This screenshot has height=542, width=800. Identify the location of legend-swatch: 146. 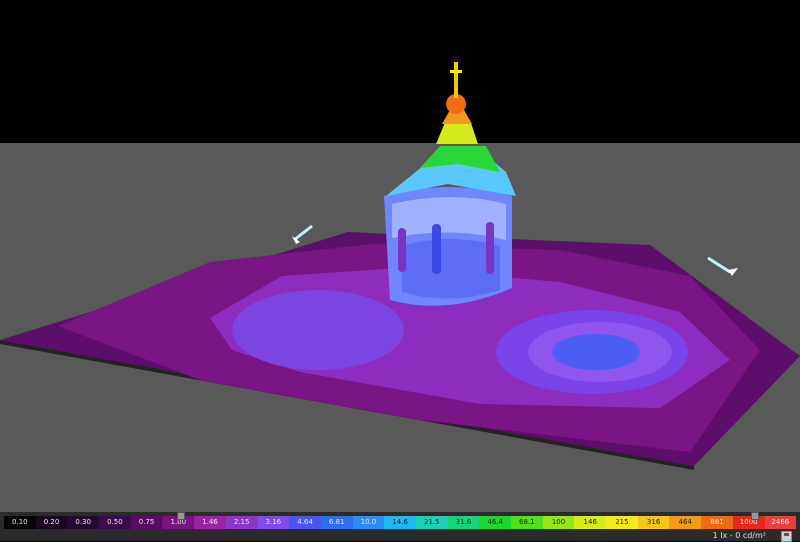
(590, 522).